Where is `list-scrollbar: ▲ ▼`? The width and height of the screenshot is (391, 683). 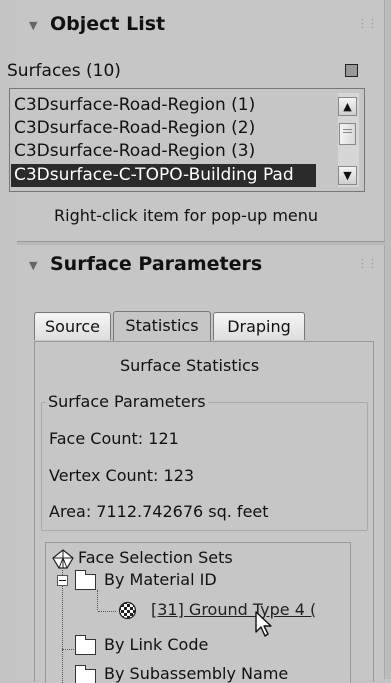
list-scrollbar: ▲ ▼ is located at coordinates (348, 140).